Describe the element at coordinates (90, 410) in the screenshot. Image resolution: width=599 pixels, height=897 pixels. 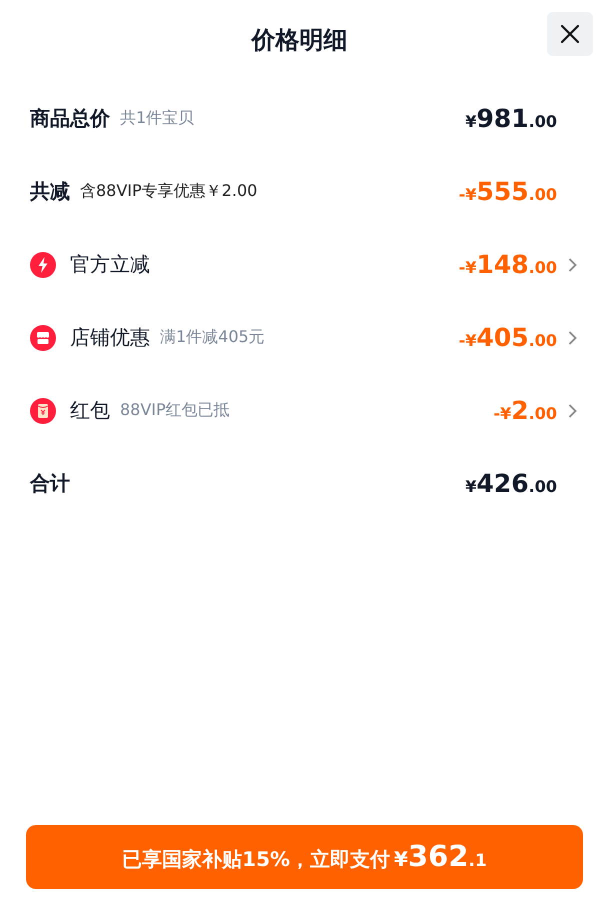
I see `row-label: 红包` at that location.